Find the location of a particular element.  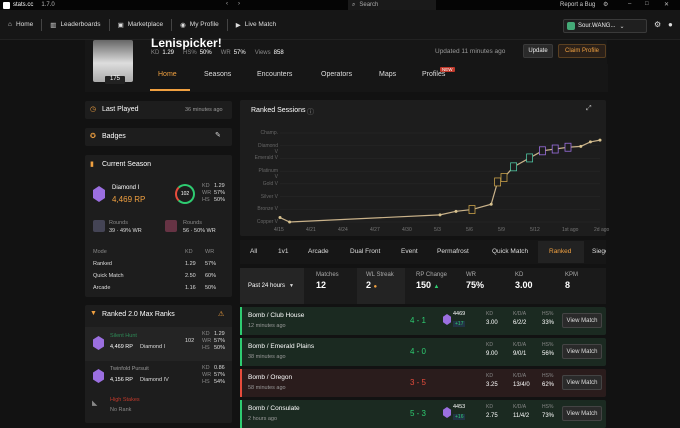

kd-stat-label: KD is located at coordinates (519, 275).